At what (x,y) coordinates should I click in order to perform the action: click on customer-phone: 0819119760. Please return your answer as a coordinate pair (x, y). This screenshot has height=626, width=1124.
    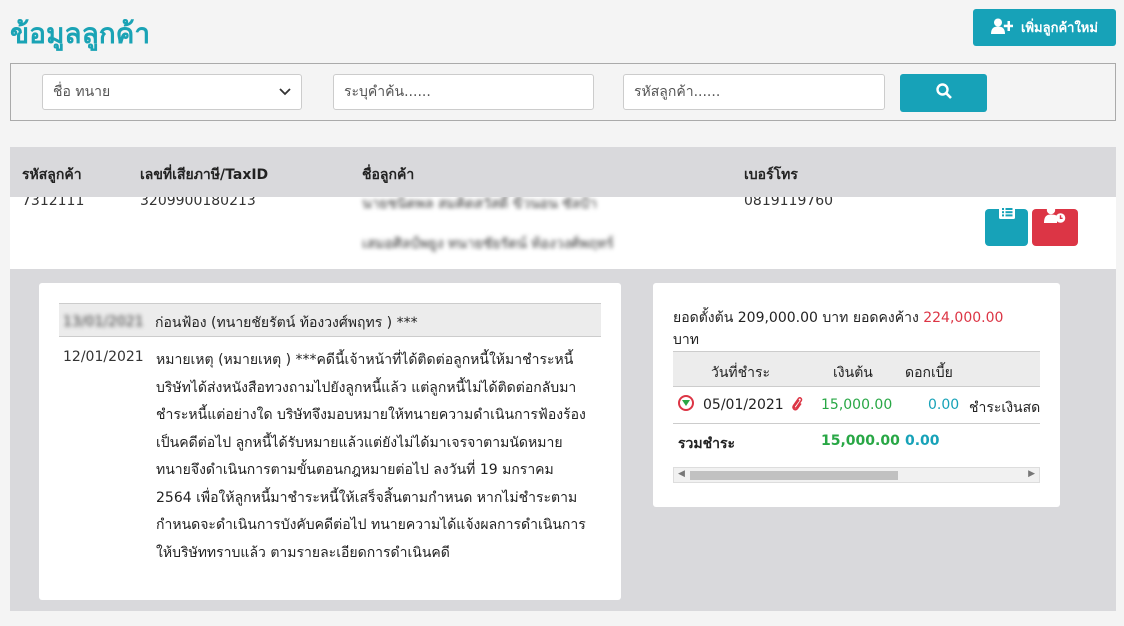
    Looking at the image, I should click on (789, 203).